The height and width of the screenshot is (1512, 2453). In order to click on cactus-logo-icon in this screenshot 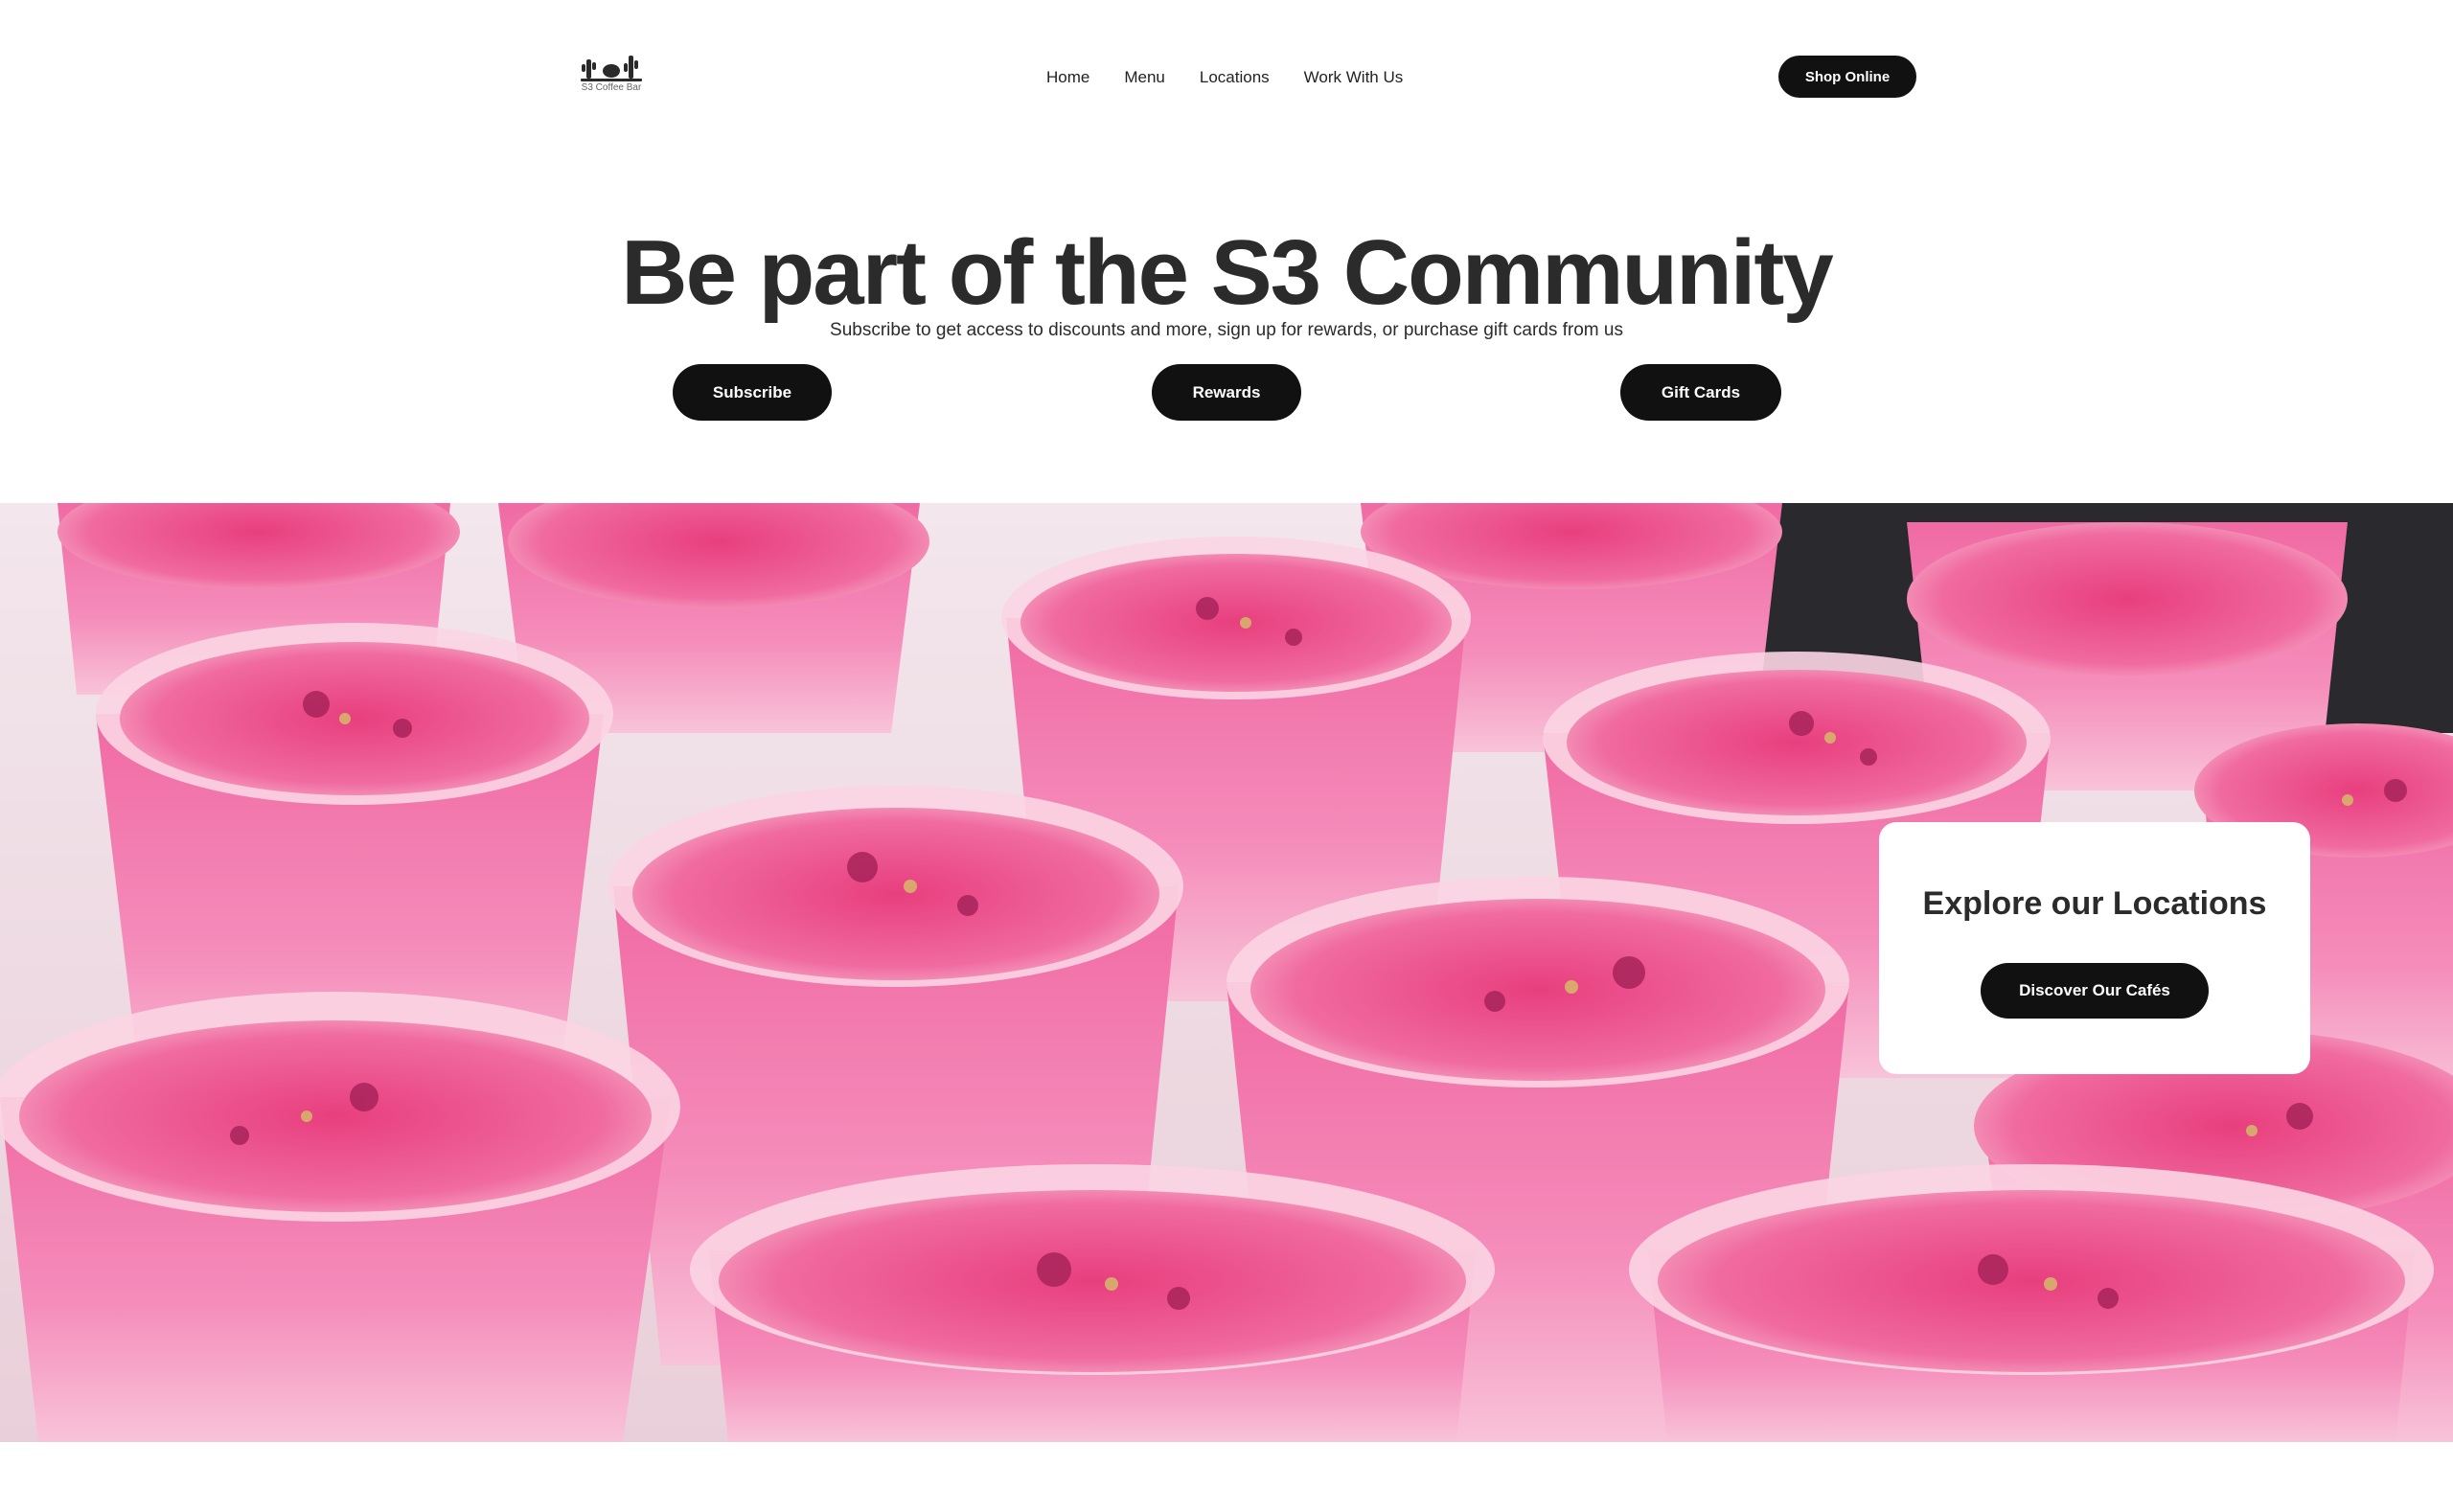, I will do `click(611, 68)`.